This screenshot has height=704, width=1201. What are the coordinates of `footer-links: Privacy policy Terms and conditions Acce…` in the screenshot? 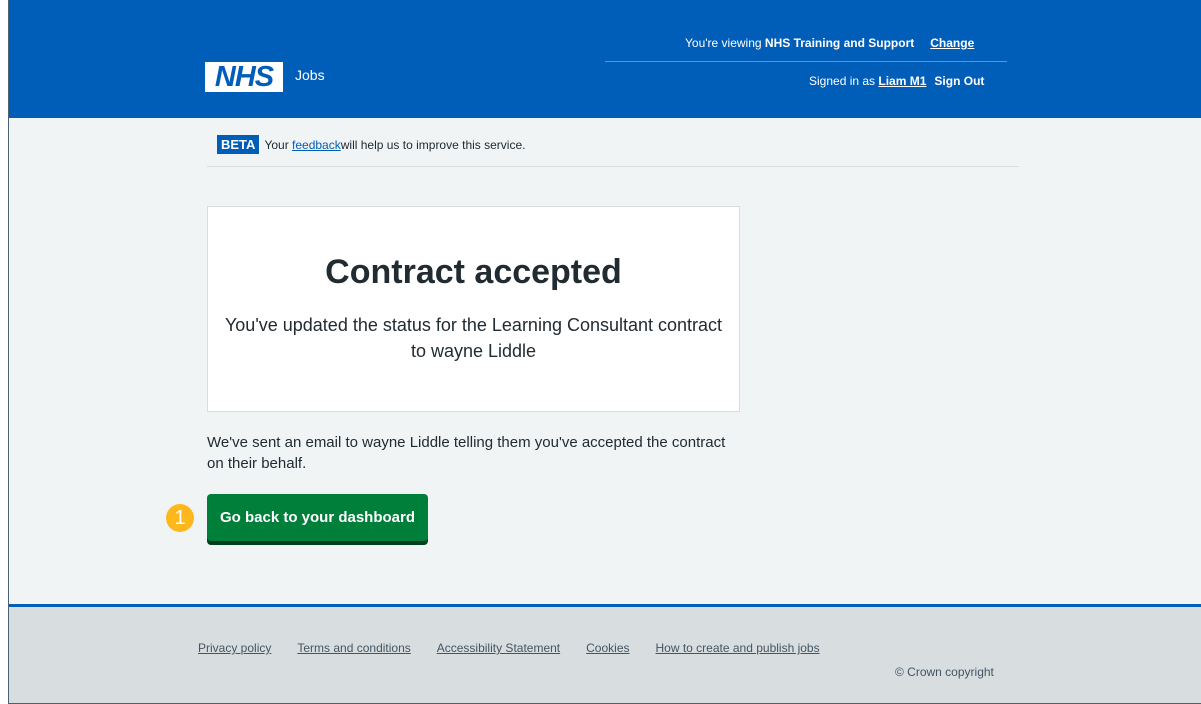 It's located at (522, 648).